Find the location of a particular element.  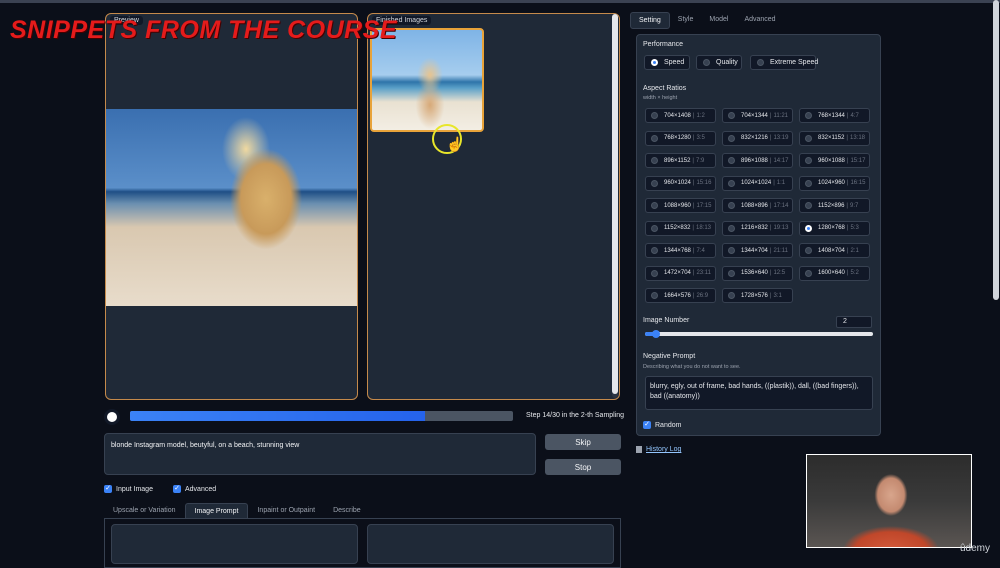

aspect-ratio-size: 832×1152 is located at coordinates (831, 138).